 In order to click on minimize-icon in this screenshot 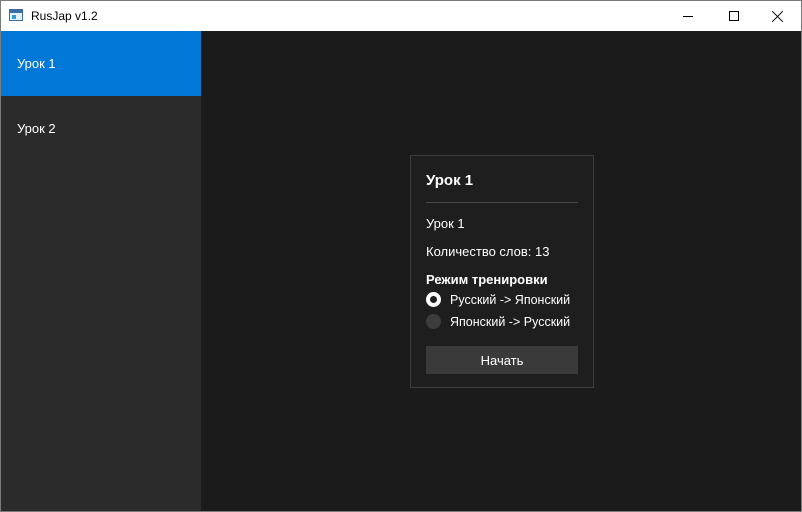, I will do `click(688, 16)`.